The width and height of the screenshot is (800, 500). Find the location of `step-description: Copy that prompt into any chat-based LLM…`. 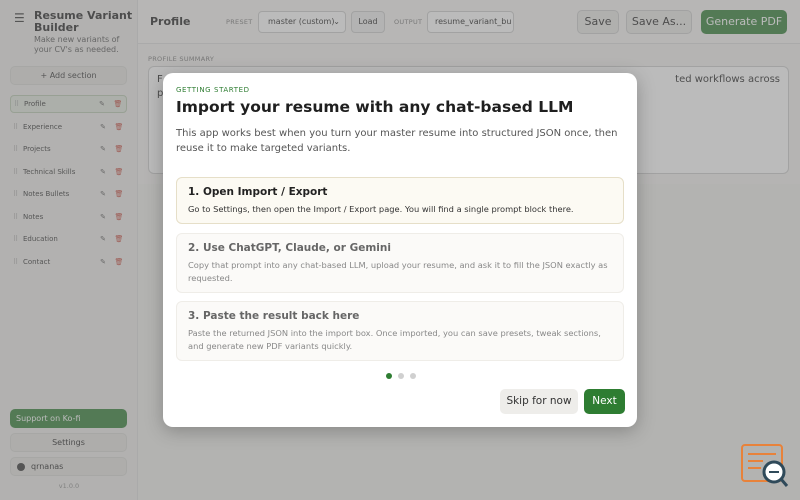

step-description: Copy that prompt into any chat-based LLM… is located at coordinates (398, 271).